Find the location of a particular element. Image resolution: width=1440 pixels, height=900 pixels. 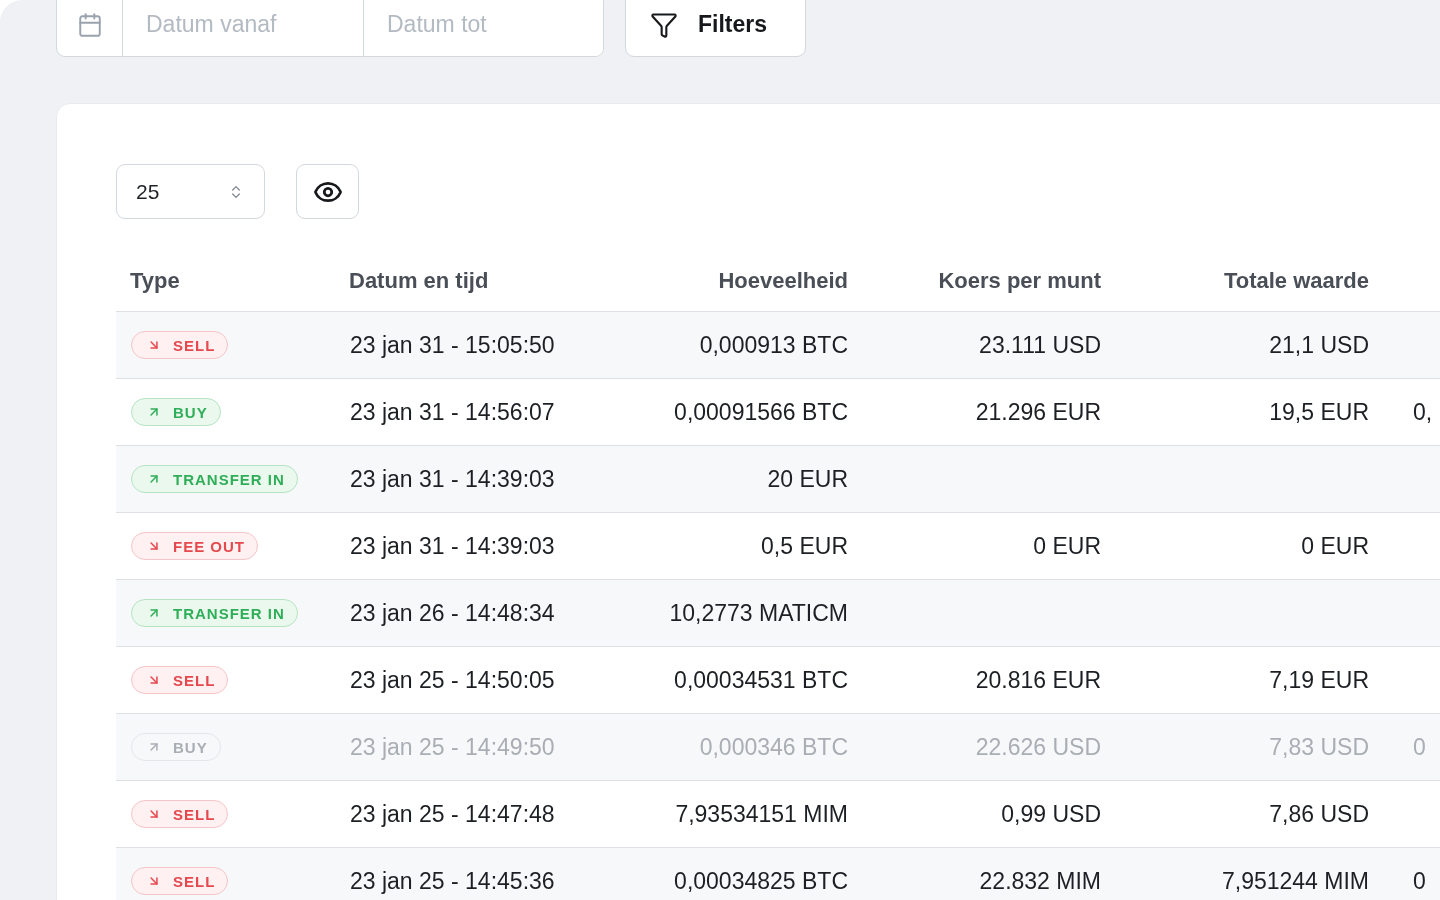

table-cell-text: 0, is located at coordinates (1422, 412).